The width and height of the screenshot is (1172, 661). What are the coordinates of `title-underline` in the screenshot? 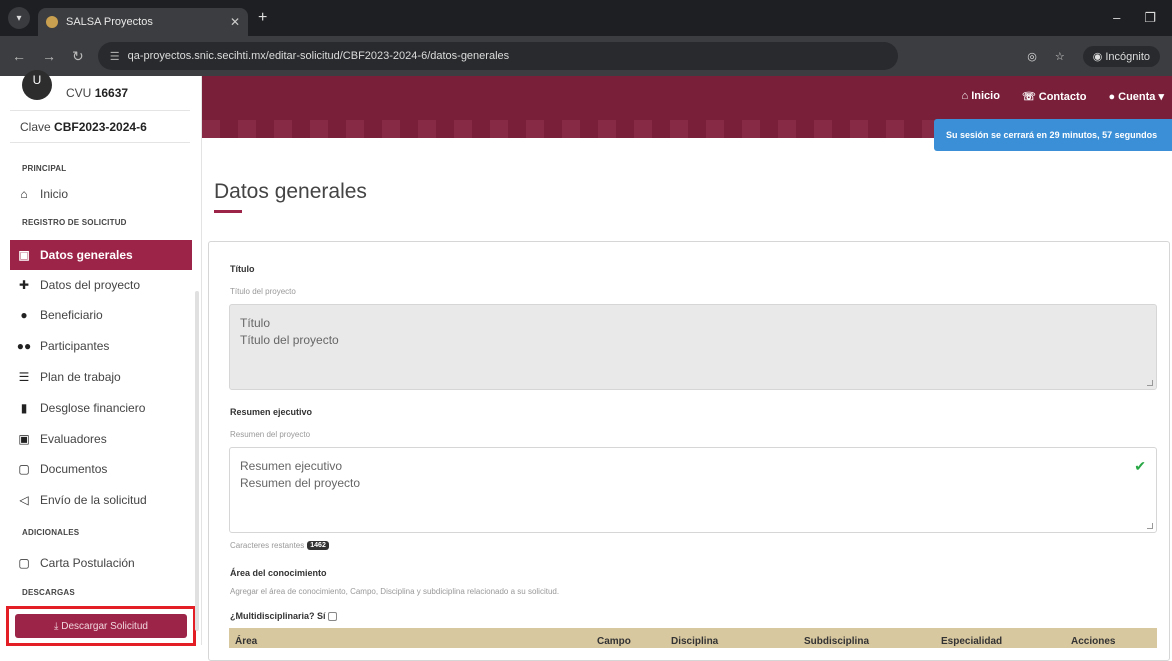 It's located at (228, 211).